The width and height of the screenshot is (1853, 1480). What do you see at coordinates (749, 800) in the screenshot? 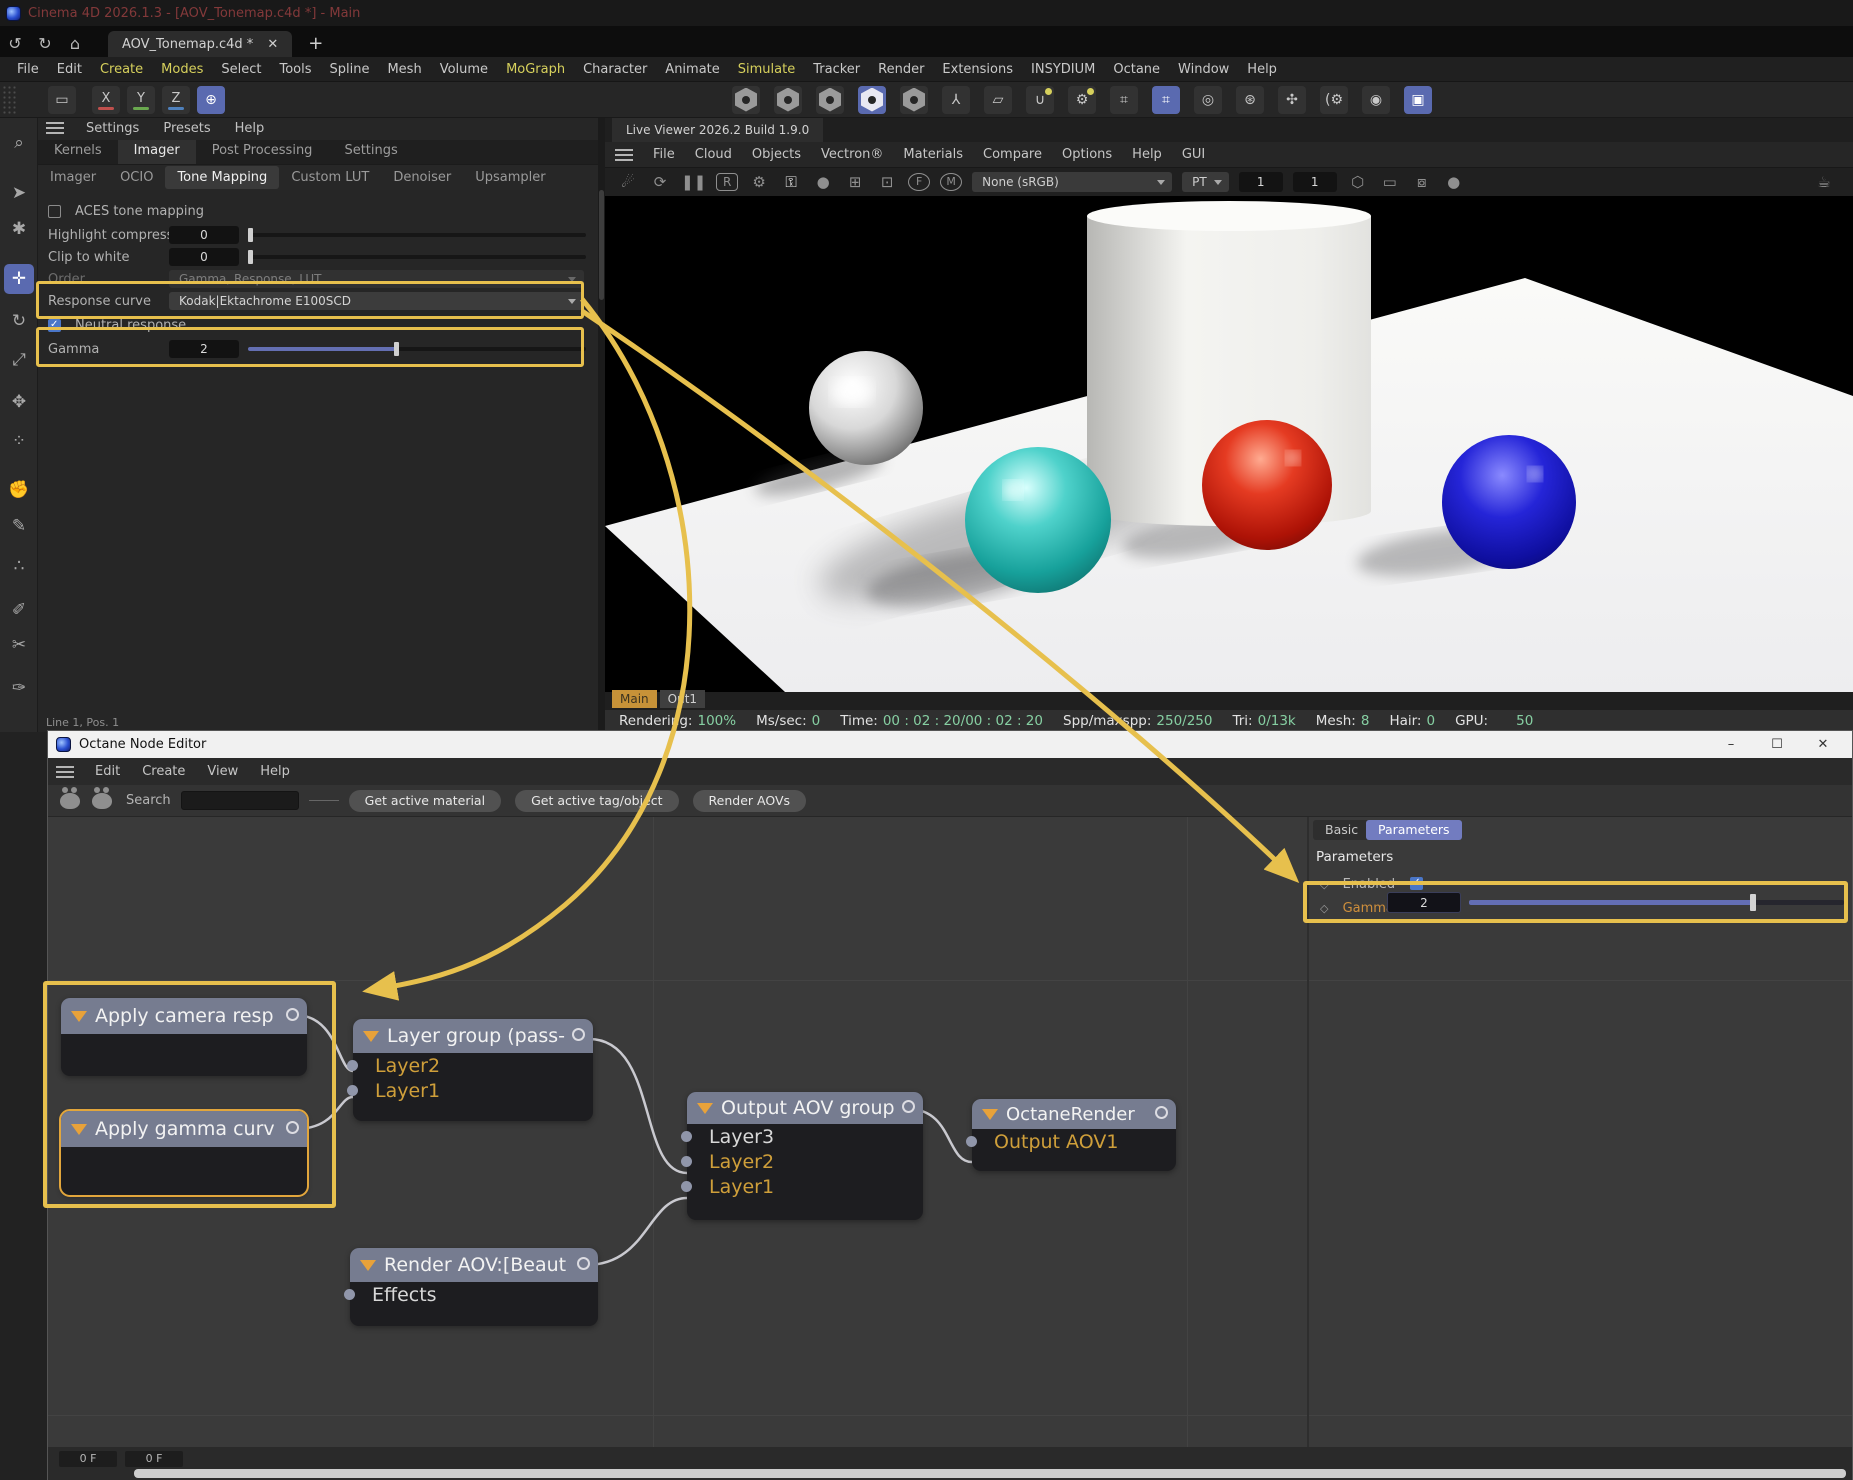
I see `render-aovs-button: Render AOVs` at bounding box center [749, 800].